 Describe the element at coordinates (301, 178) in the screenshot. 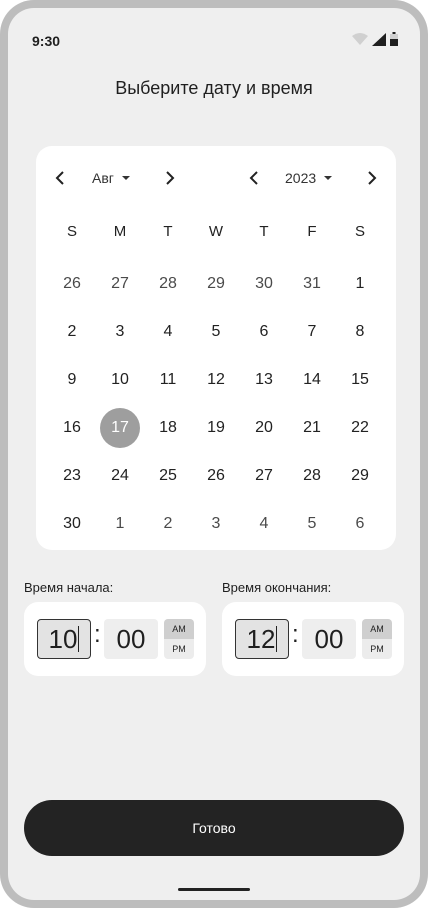

I see `year-label: 2023` at that location.